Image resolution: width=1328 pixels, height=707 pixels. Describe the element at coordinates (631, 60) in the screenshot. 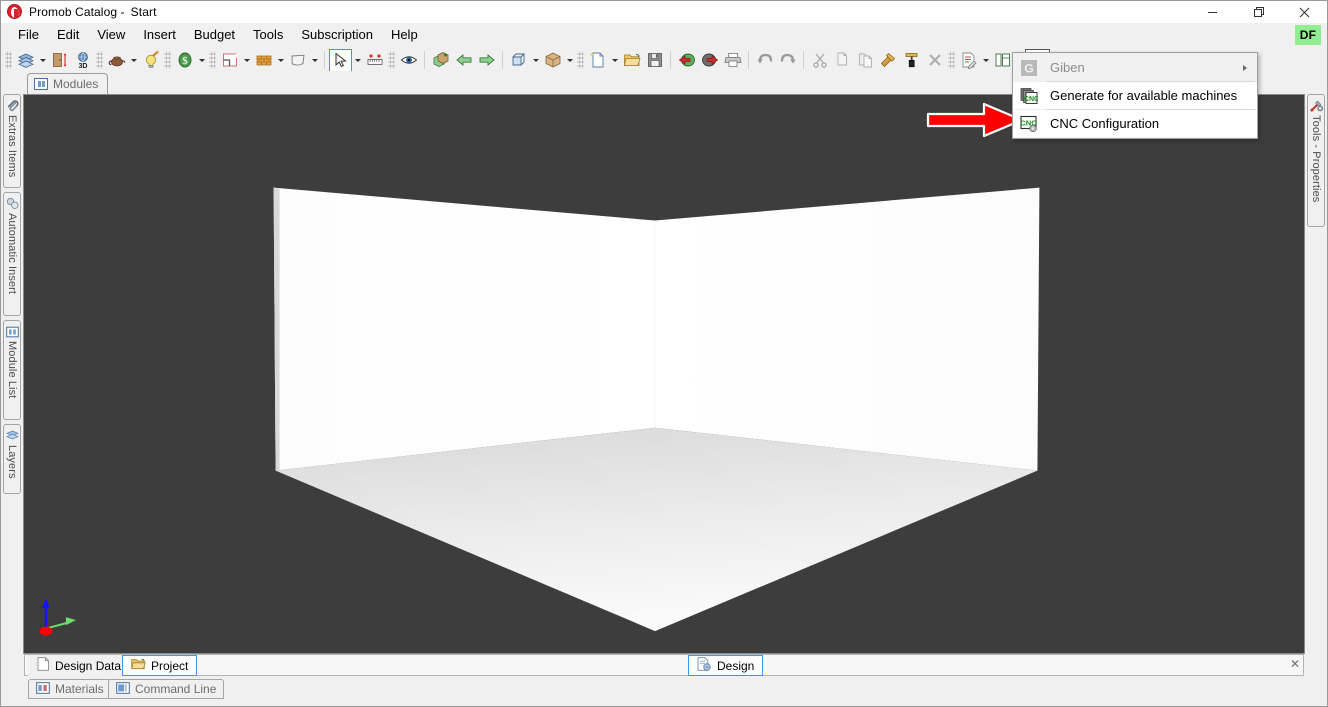

I see `open-folder-icon` at that location.